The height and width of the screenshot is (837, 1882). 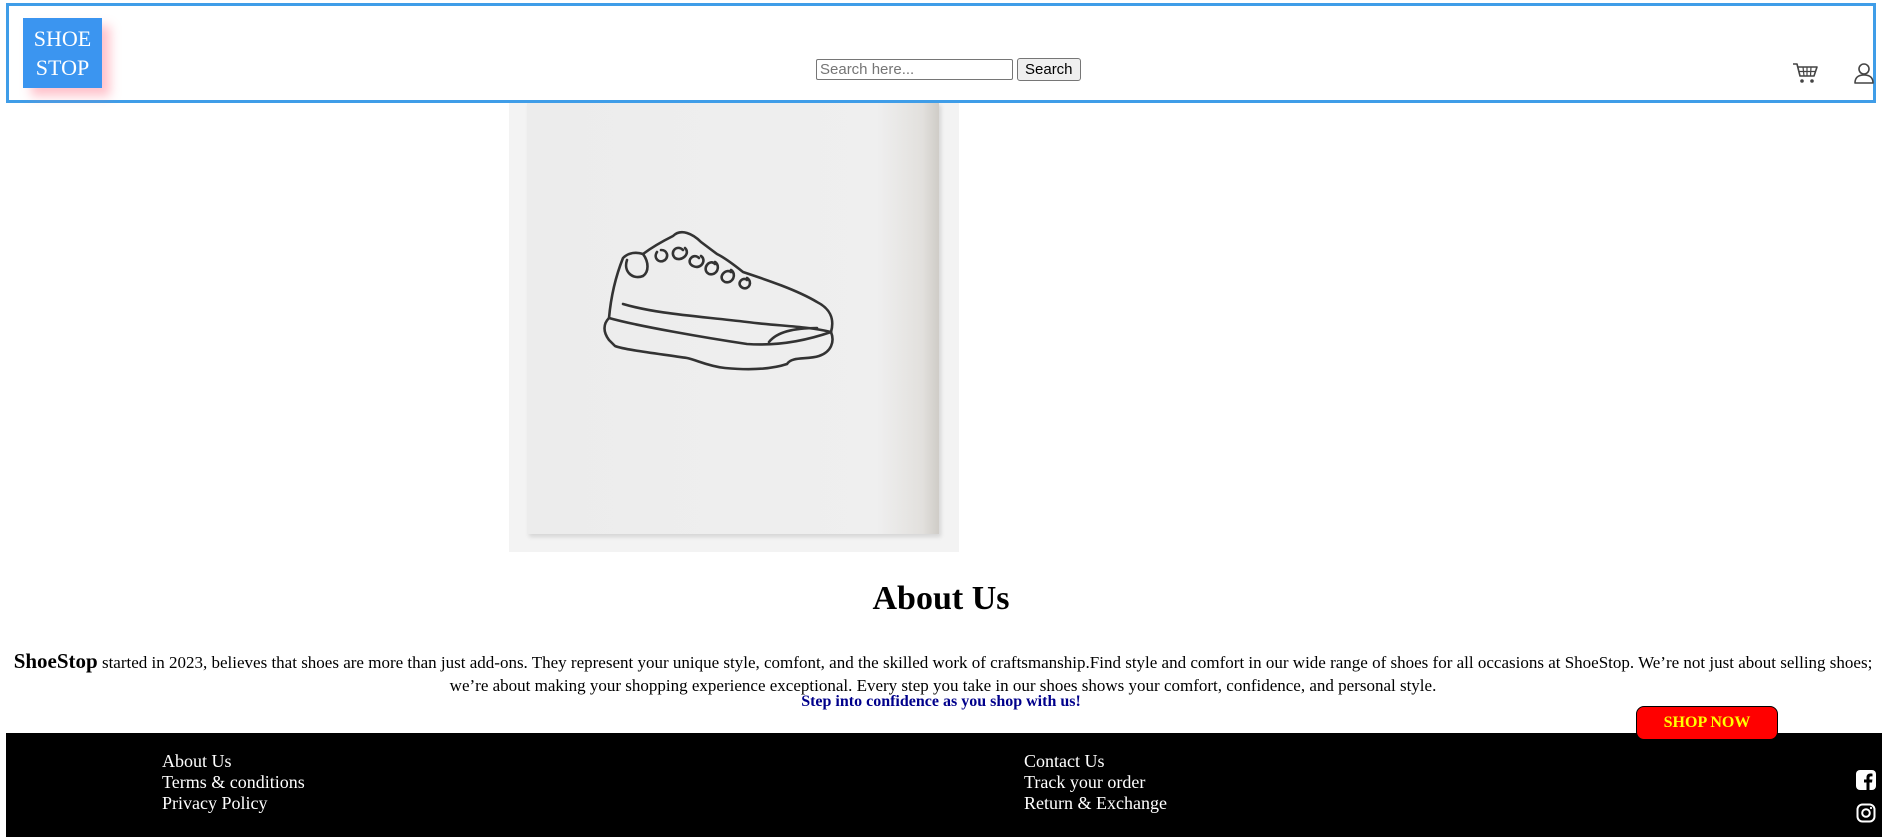 What do you see at coordinates (941, 598) in the screenshot?
I see `about-us-title: About Us` at bounding box center [941, 598].